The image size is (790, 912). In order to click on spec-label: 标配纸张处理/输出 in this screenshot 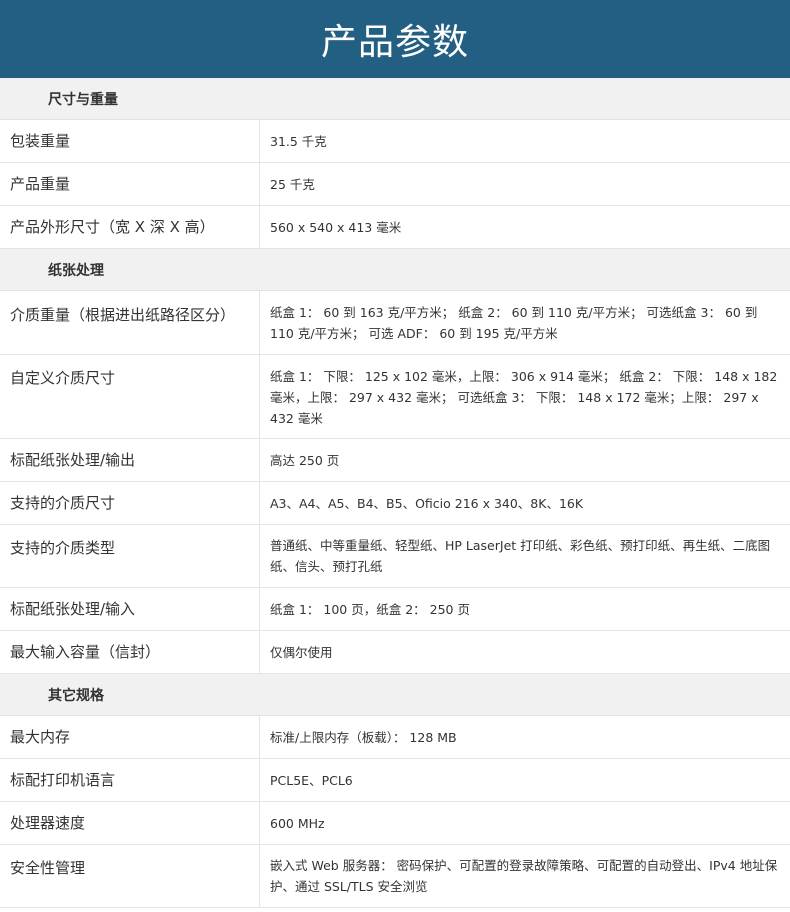, I will do `click(130, 460)`.